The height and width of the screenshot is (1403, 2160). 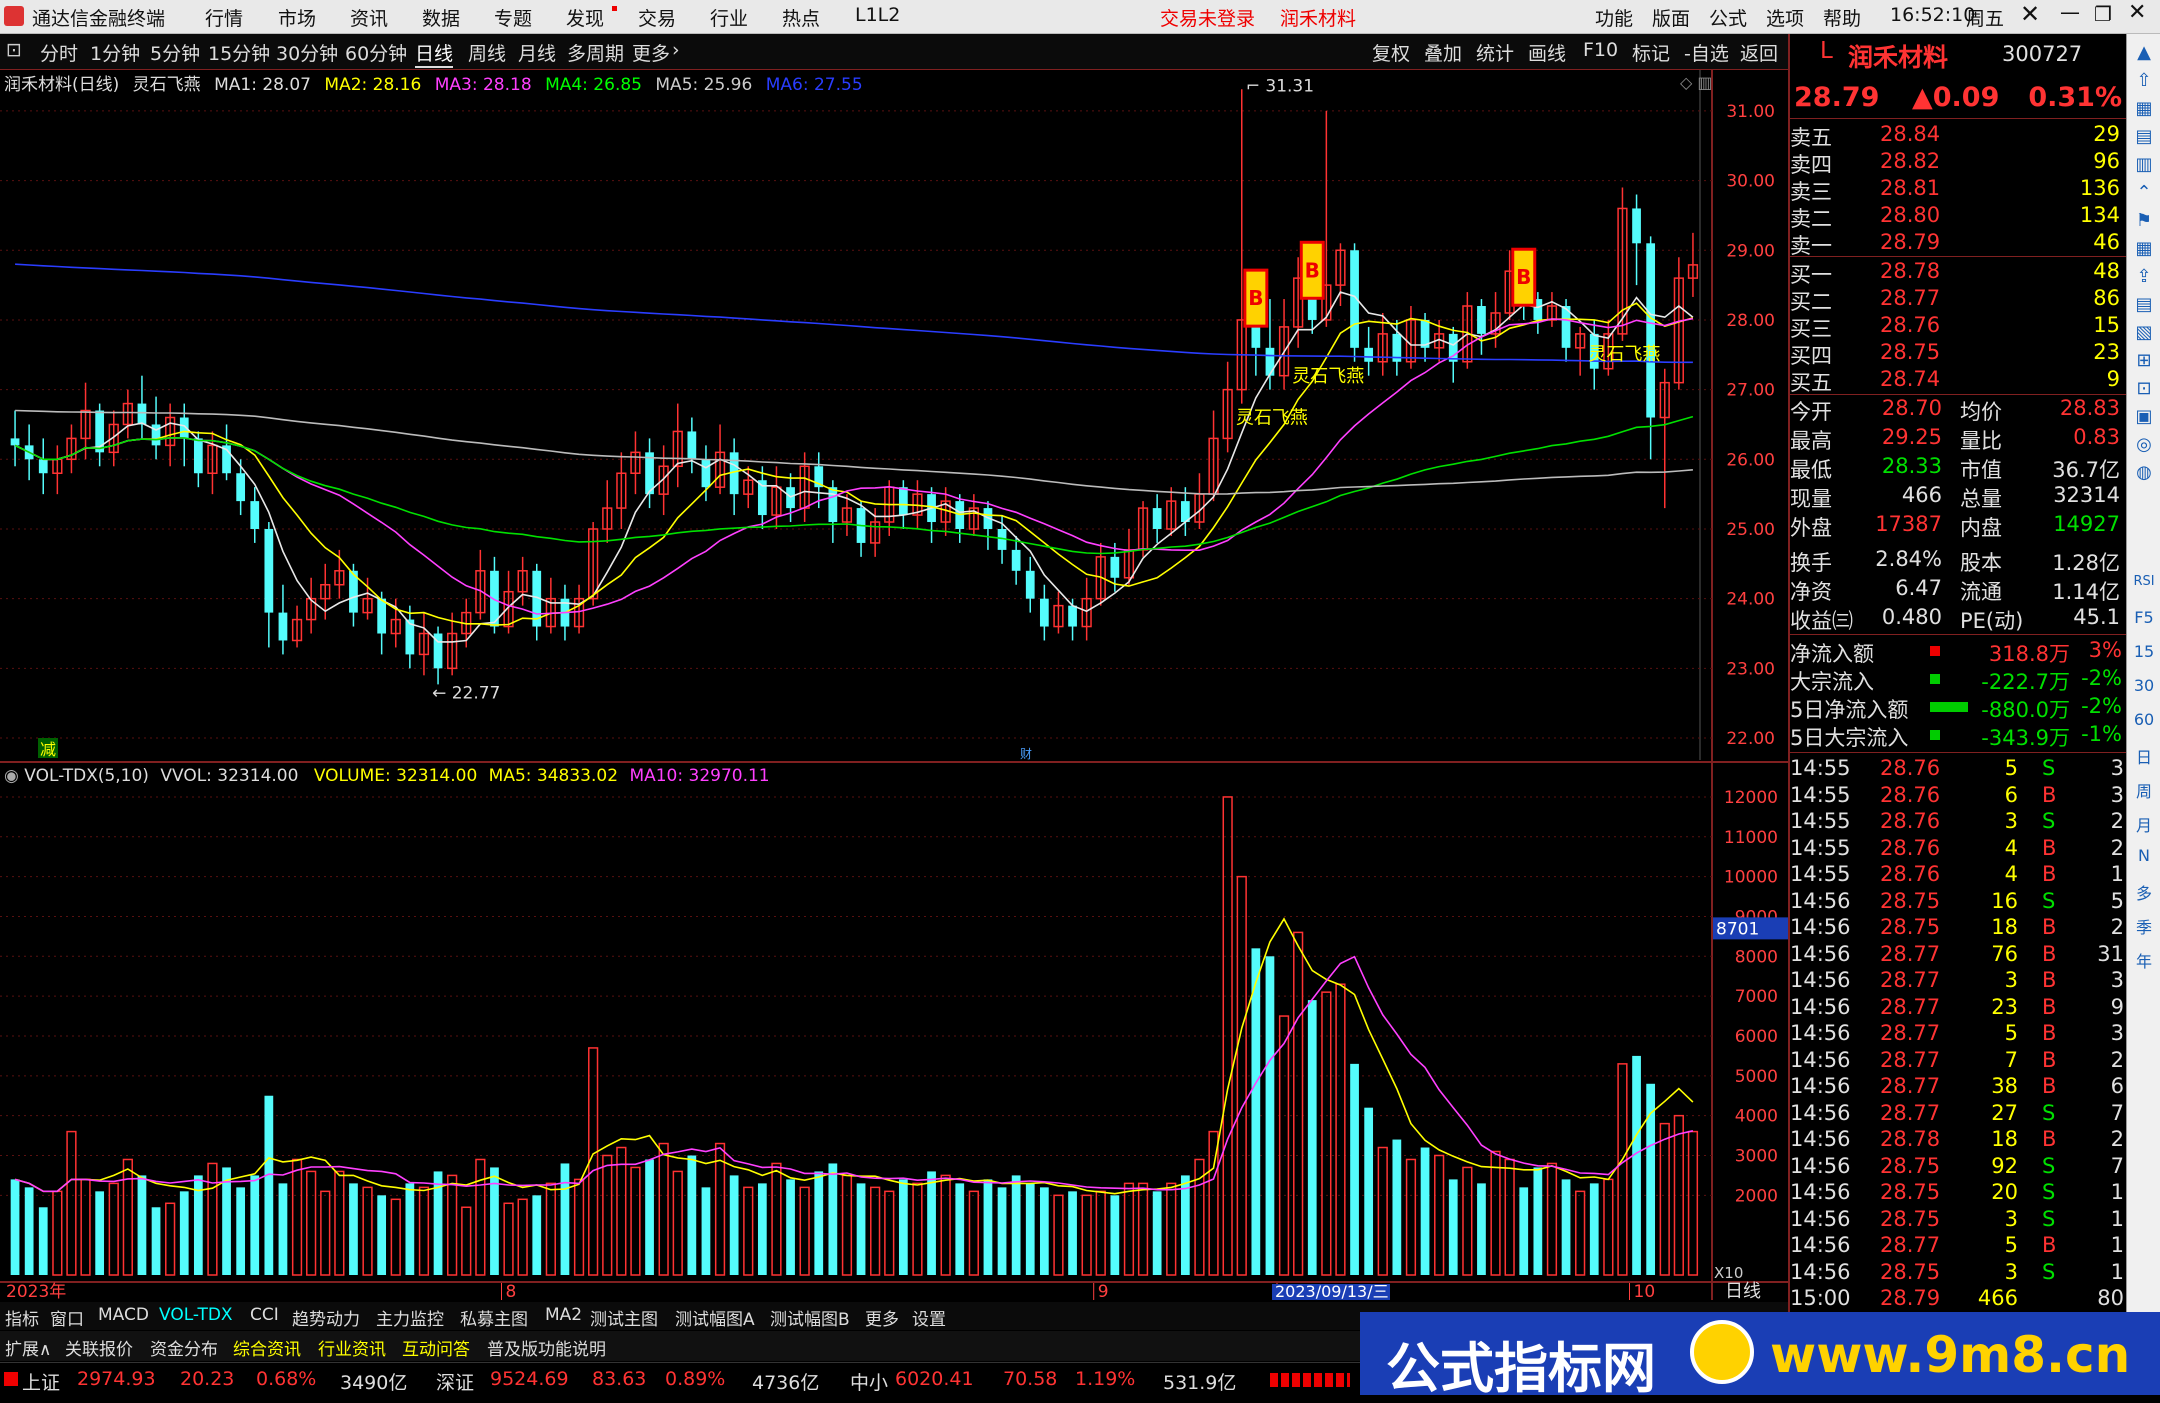 What do you see at coordinates (352, 1347) in the screenshot?
I see `tab-industry-news: 行业资讯` at bounding box center [352, 1347].